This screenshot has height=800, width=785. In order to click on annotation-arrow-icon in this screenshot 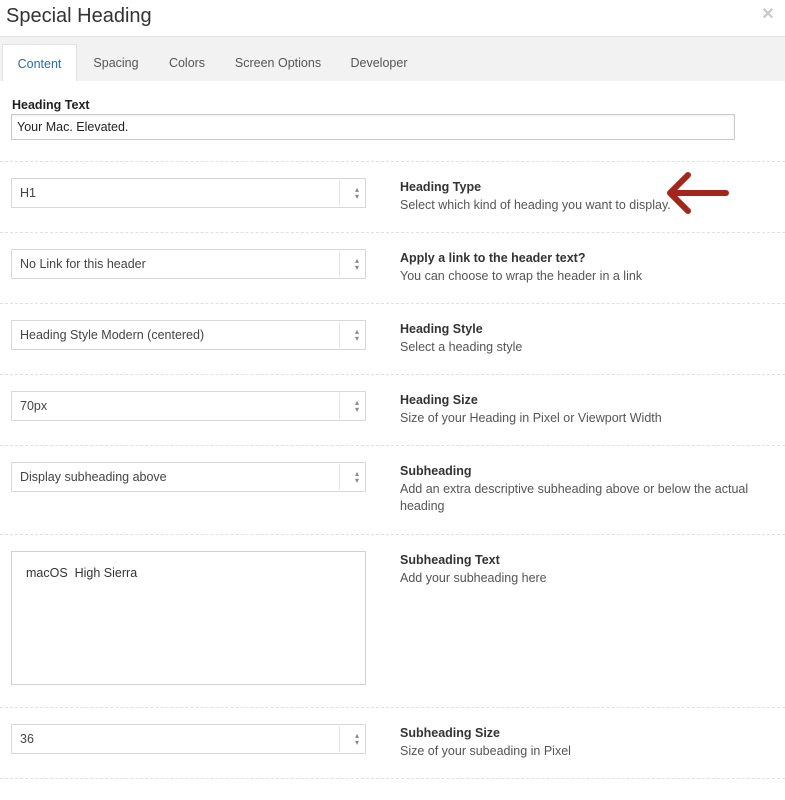, I will do `click(698, 193)`.